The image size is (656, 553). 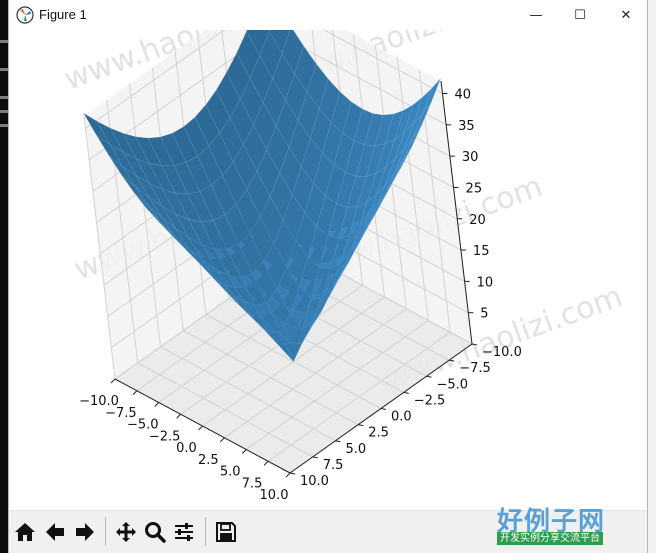 What do you see at coordinates (484, 314) in the screenshot?
I see `z-tick-label: 5` at bounding box center [484, 314].